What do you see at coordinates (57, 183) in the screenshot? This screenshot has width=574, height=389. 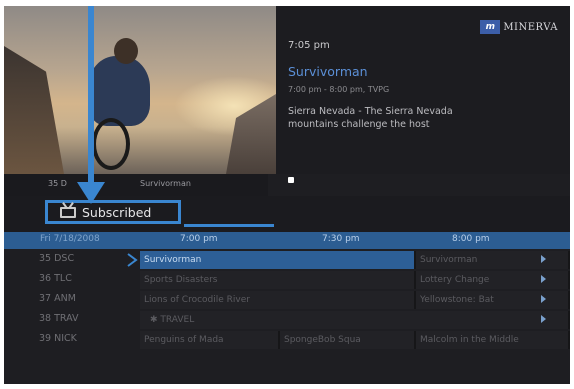 I see `mini-channel-number: 35 D` at bounding box center [57, 183].